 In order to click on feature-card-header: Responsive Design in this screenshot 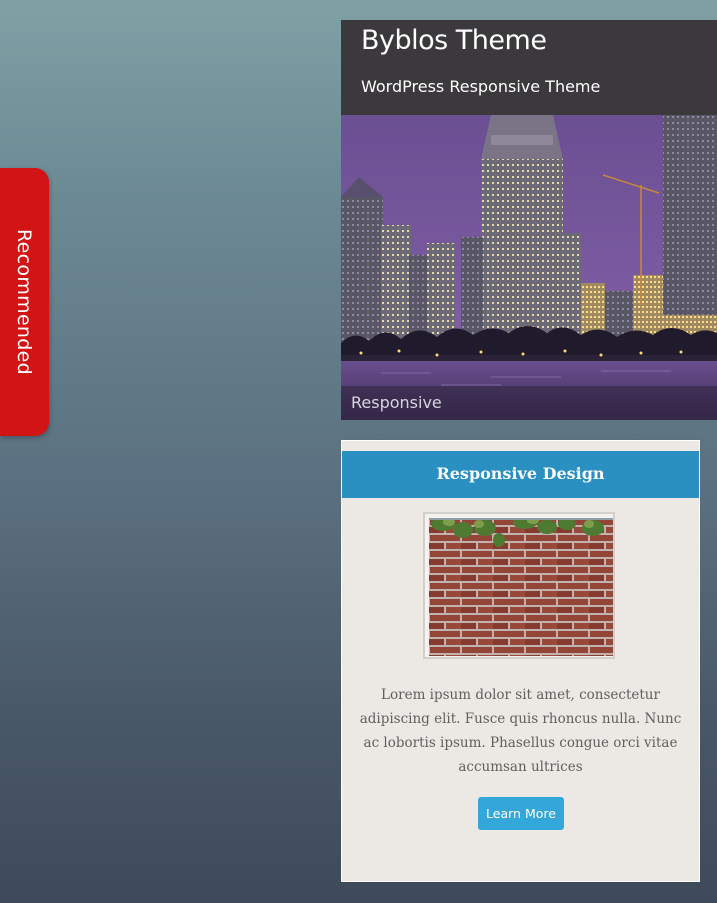, I will do `click(520, 474)`.